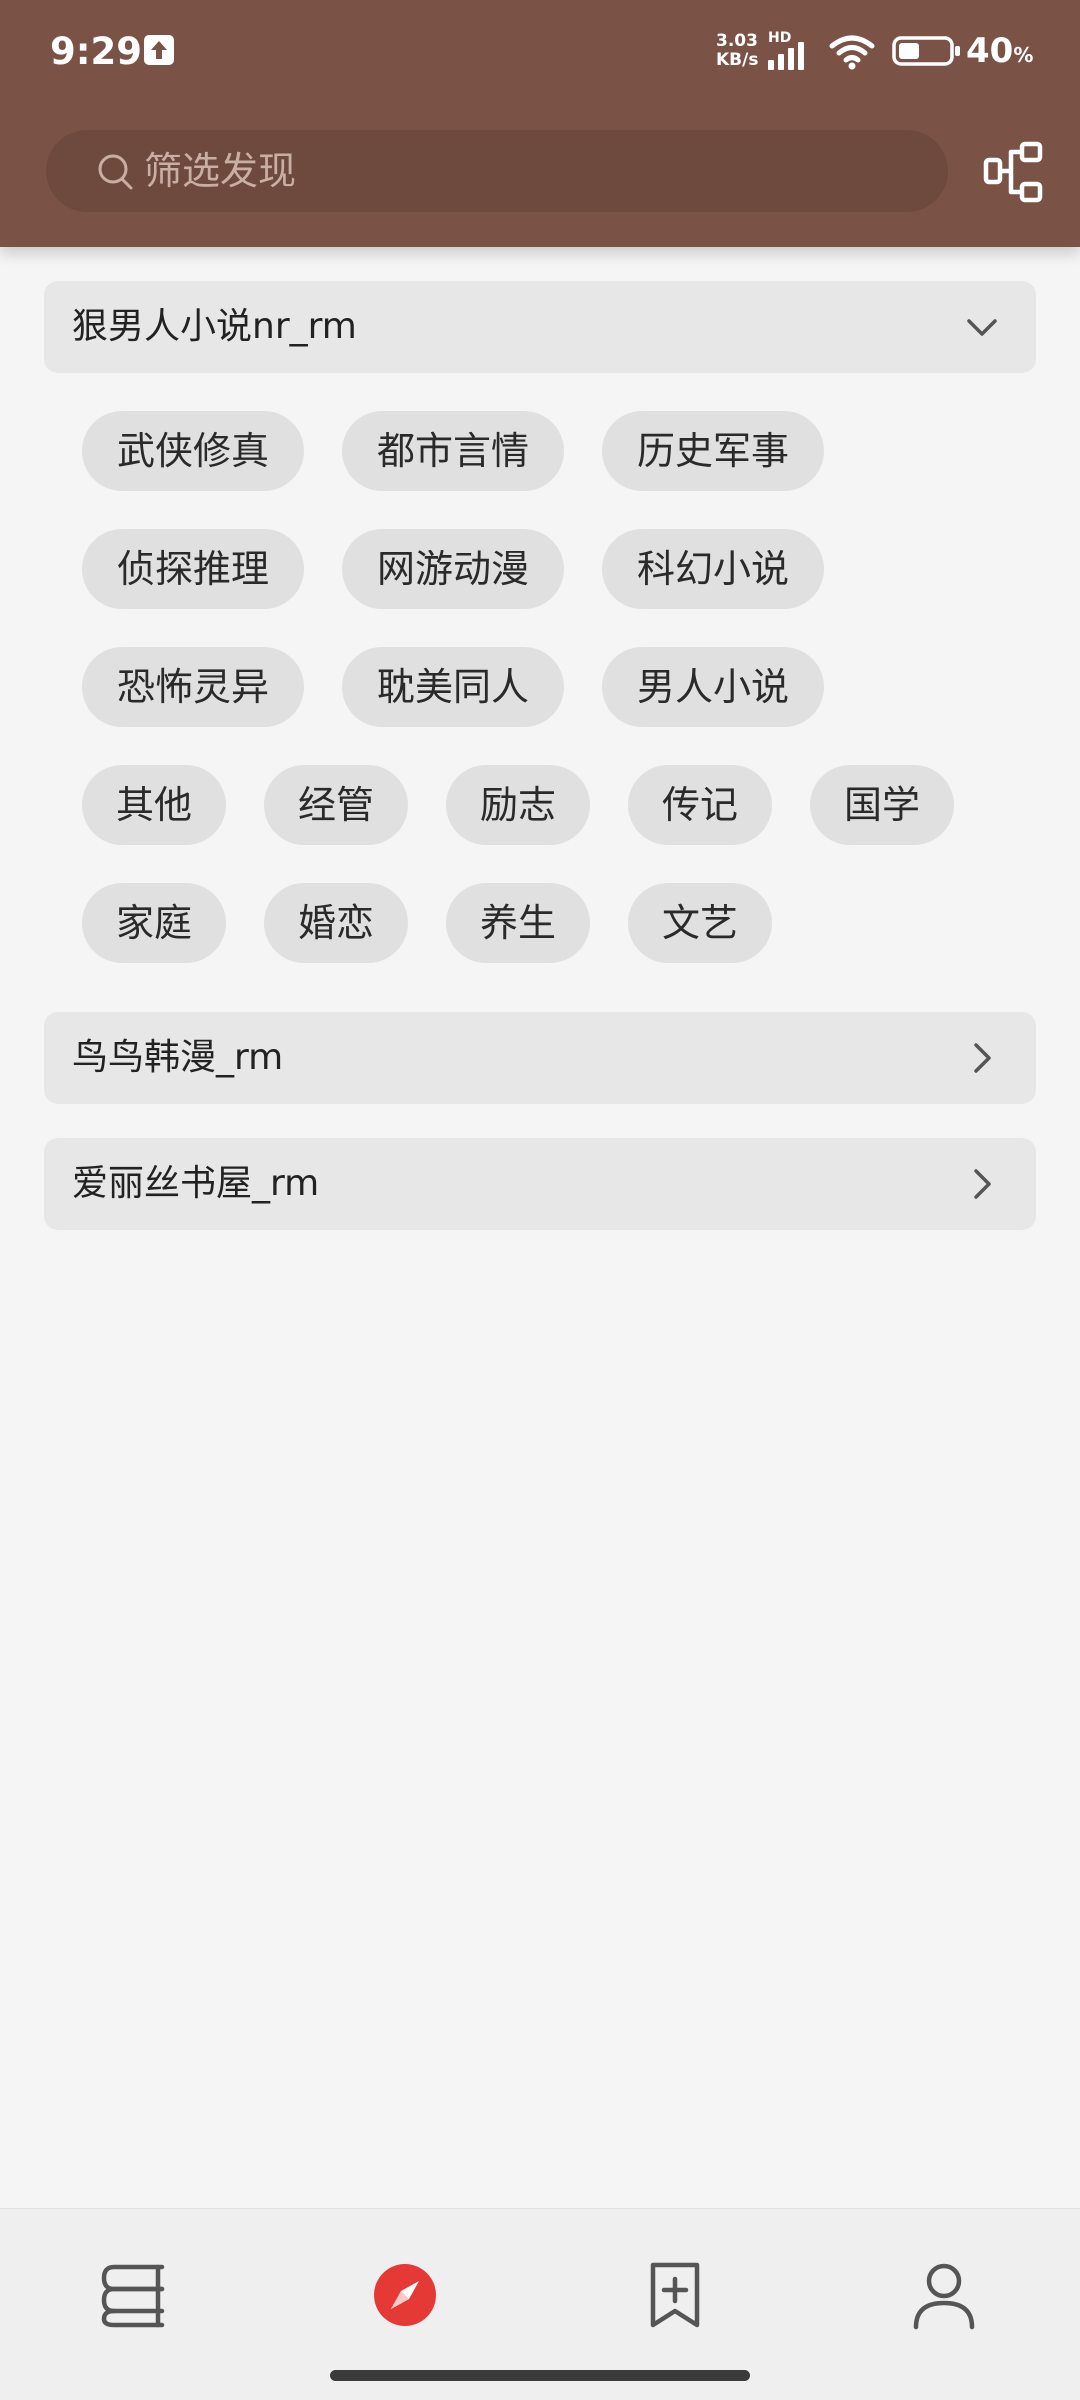 This screenshot has width=1080, height=2400. What do you see at coordinates (982, 327) in the screenshot?
I see `chevron-down-icon` at bounding box center [982, 327].